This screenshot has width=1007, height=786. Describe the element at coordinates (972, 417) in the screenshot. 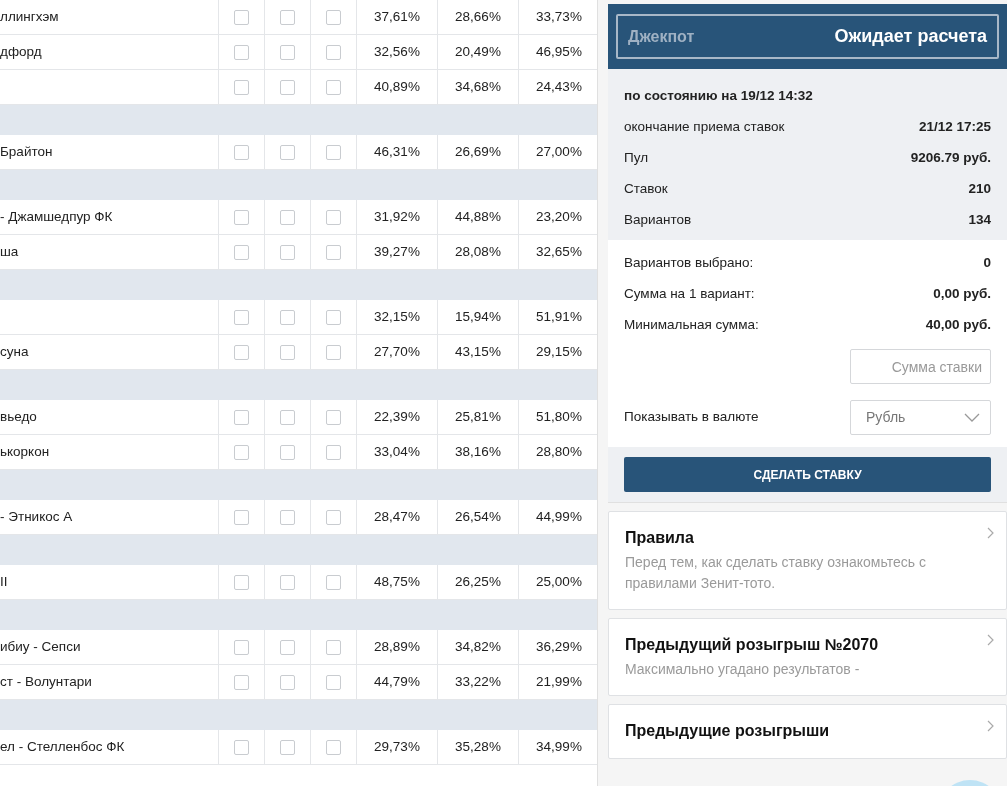

I see `chevron-down-icon` at that location.